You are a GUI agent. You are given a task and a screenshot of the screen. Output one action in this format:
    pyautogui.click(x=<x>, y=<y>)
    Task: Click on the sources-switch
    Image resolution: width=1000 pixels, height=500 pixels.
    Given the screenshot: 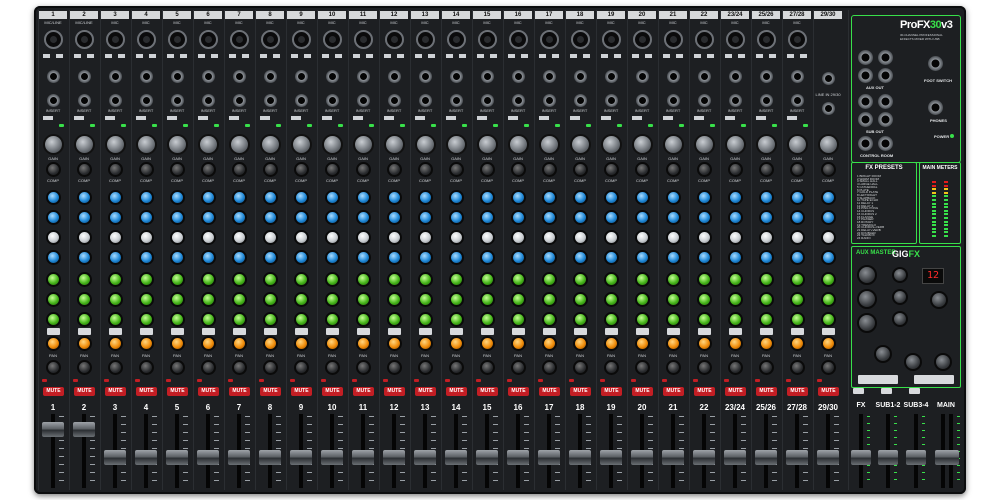 What is the action you would take?
    pyautogui.click(x=934, y=379)
    